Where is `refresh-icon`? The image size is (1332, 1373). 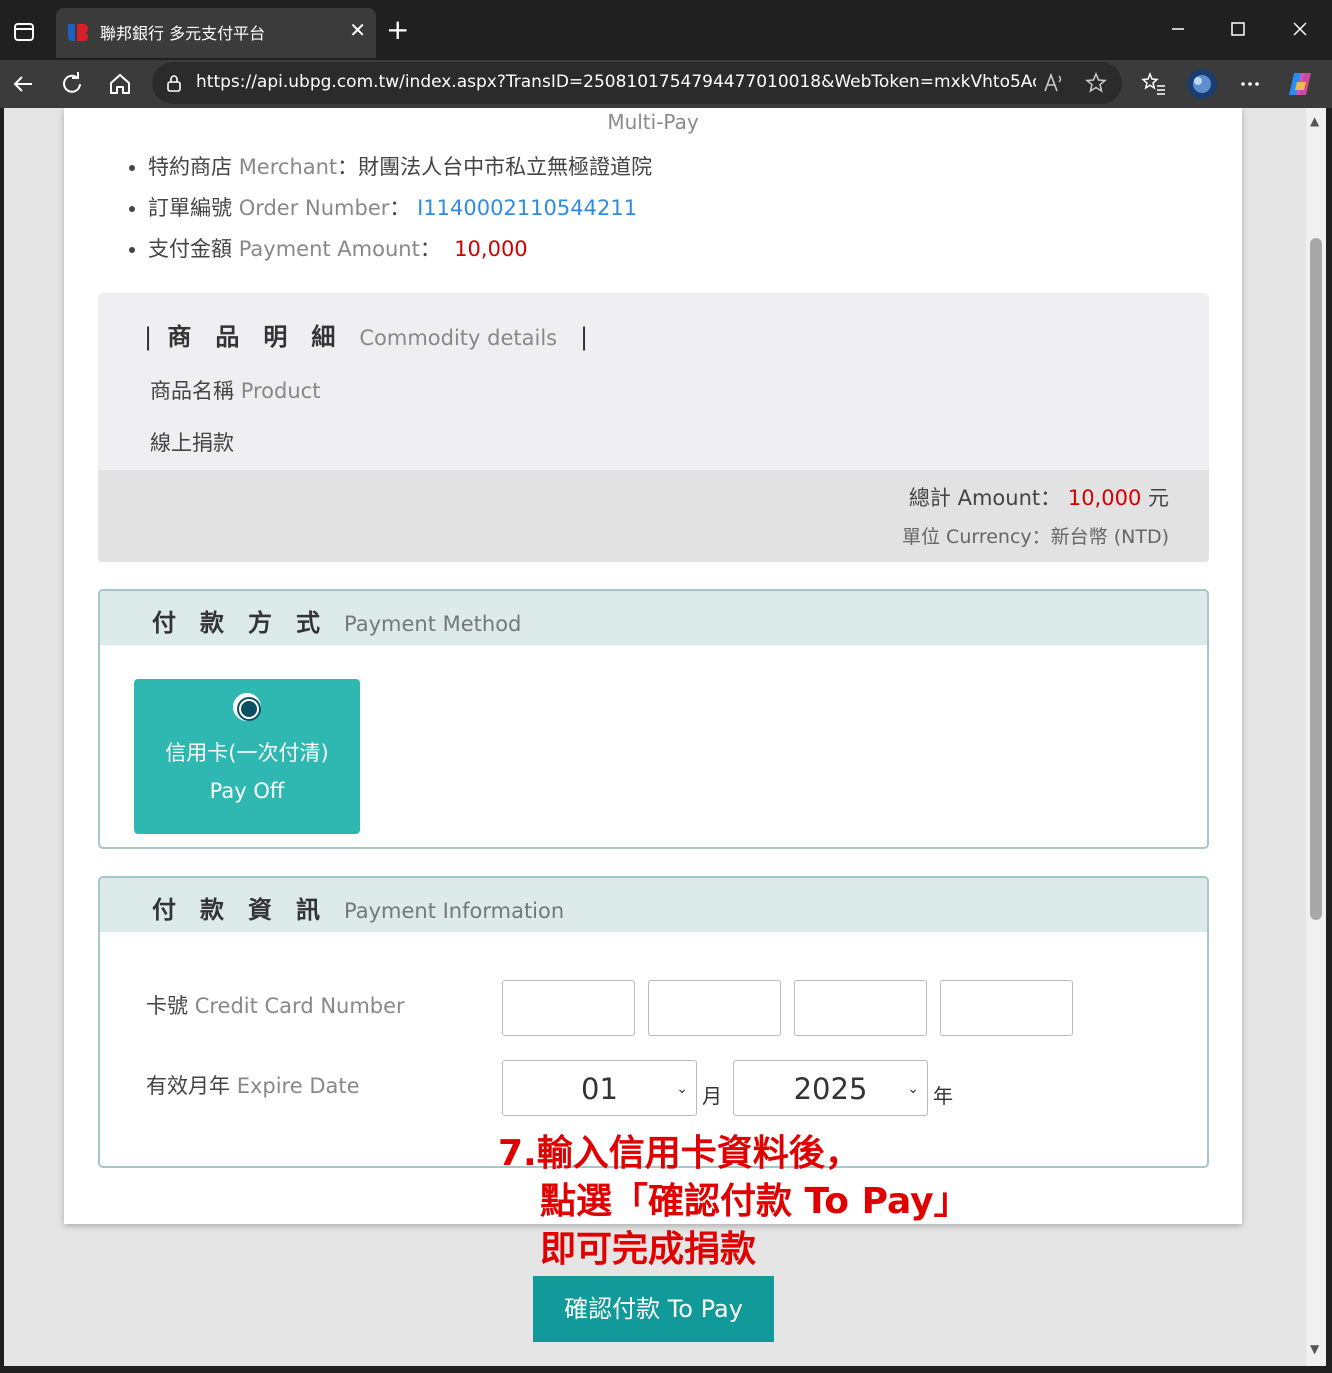 refresh-icon is located at coordinates (72, 84).